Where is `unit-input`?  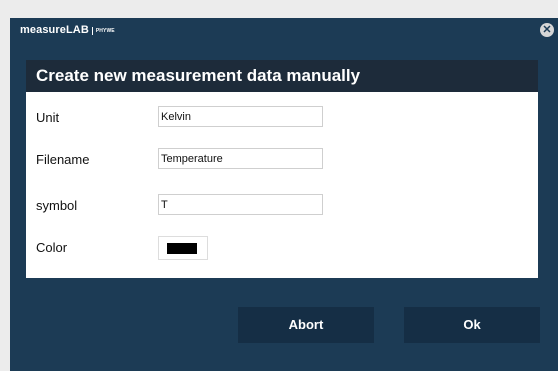
unit-input is located at coordinates (240, 116).